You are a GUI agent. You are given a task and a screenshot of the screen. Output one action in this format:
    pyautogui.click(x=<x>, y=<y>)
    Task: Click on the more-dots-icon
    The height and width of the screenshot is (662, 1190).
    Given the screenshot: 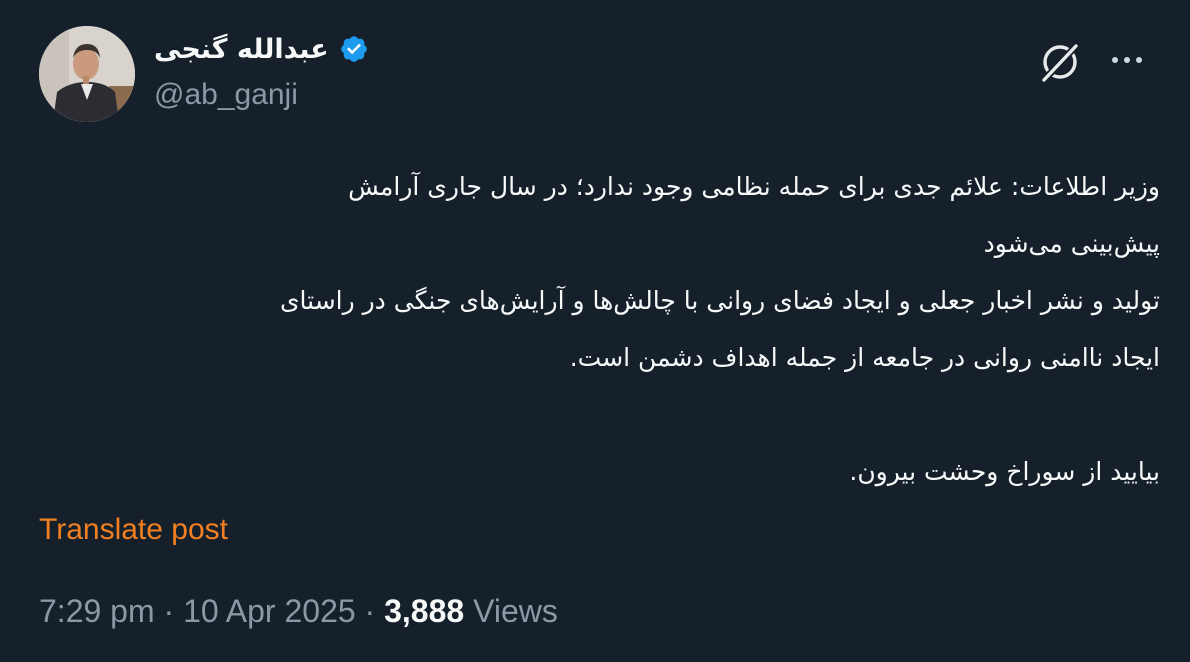 What is the action you would take?
    pyautogui.click(x=1130, y=60)
    